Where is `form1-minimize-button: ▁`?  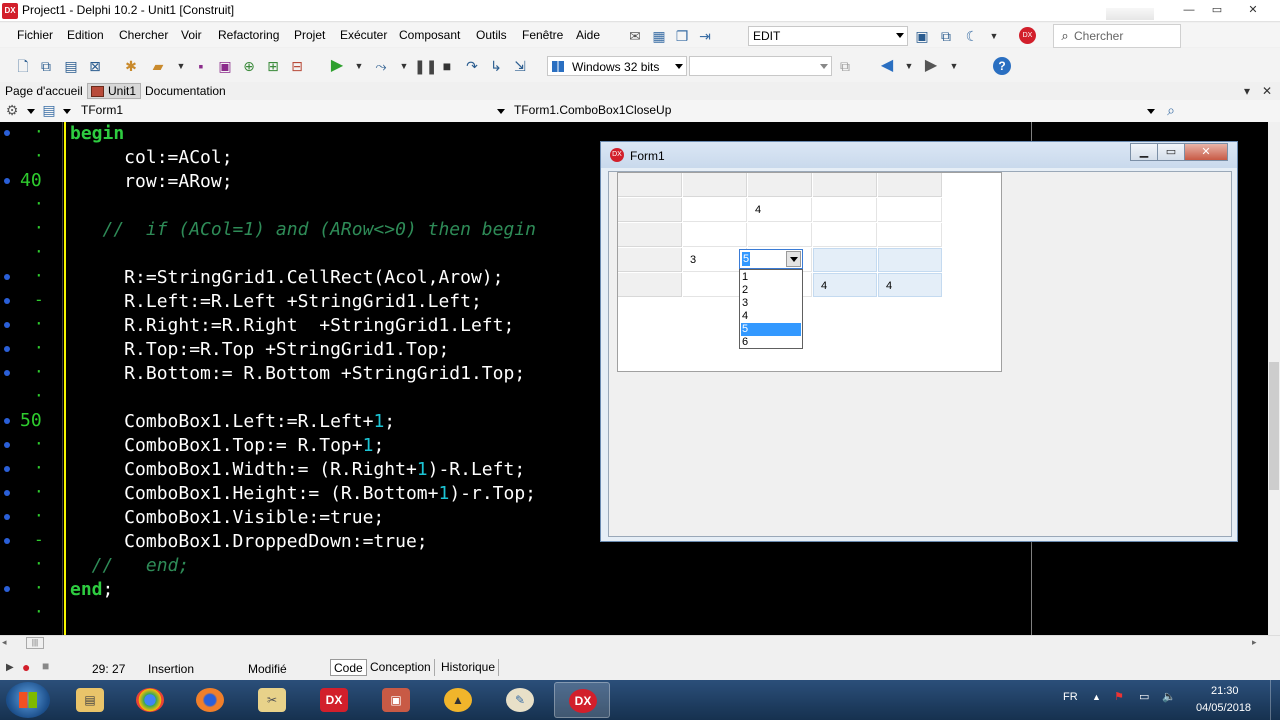
form1-minimize-button: ▁ is located at coordinates (1144, 152).